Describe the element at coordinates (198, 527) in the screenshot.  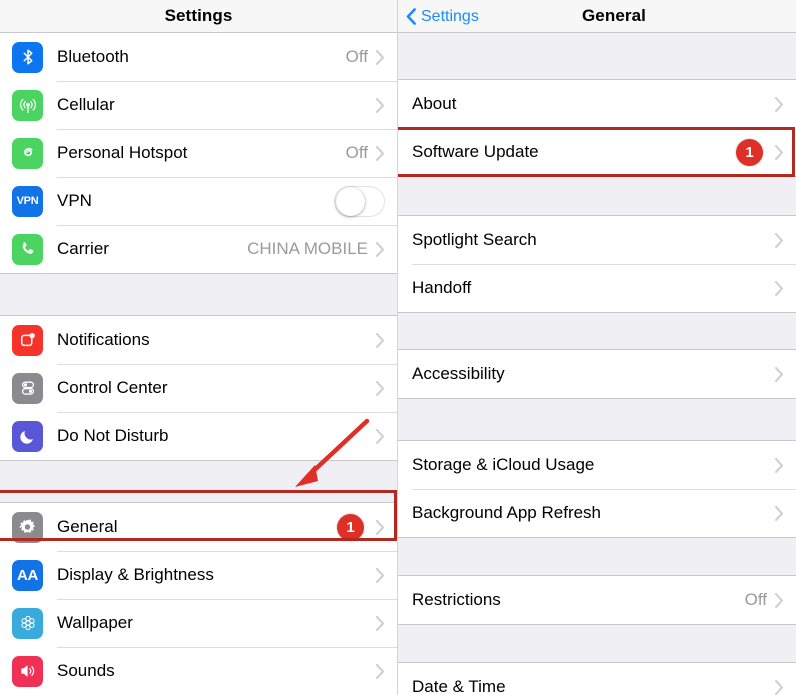
I see `settings-row-general: General 1` at that location.